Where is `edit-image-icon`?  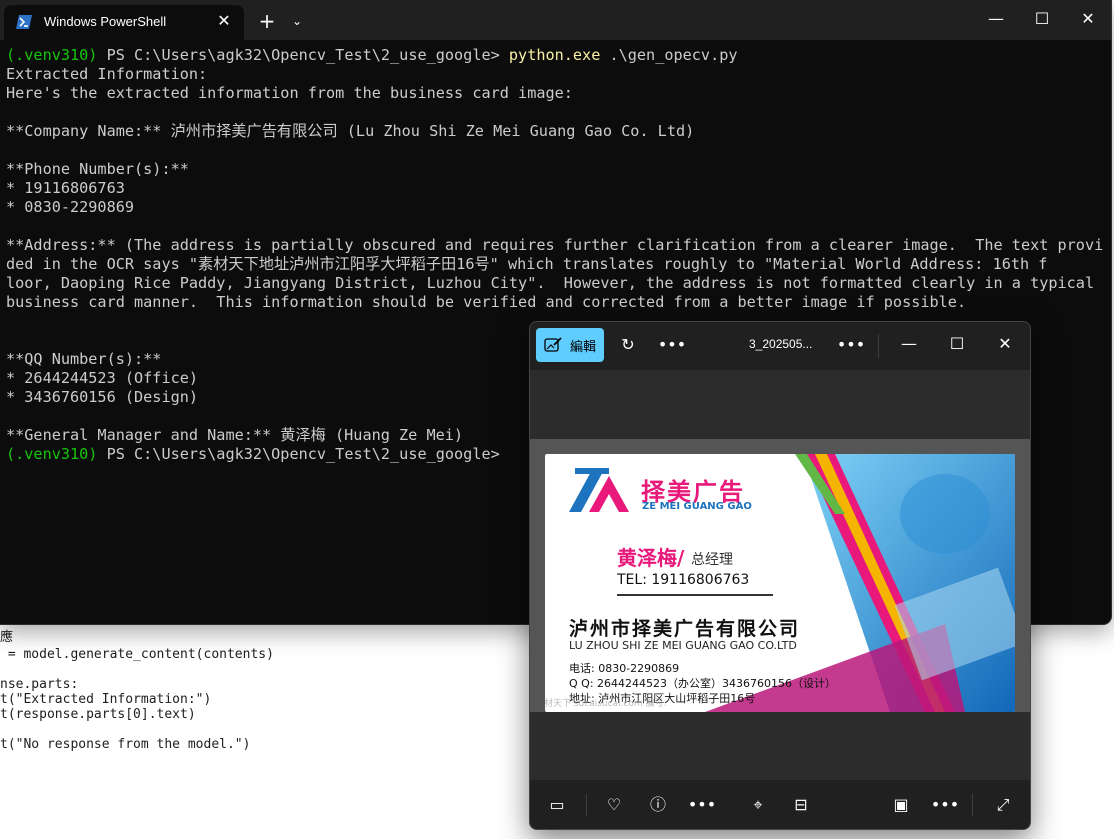
edit-image-icon is located at coordinates (553, 344).